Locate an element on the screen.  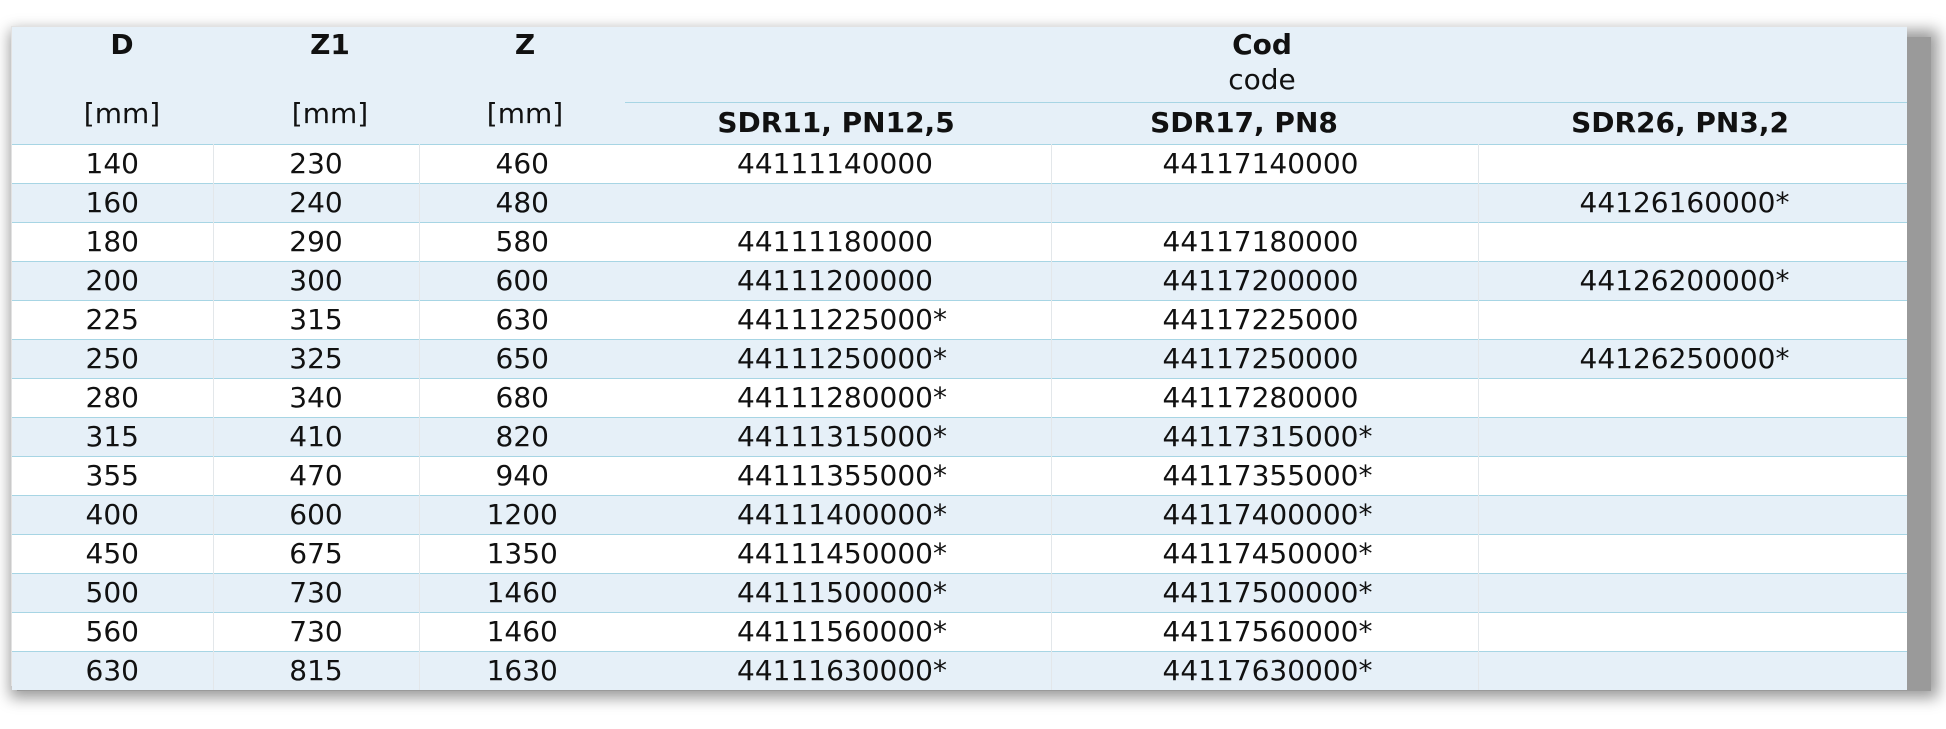
cell-sdr17: 44117250000 is located at coordinates (1265, 359).